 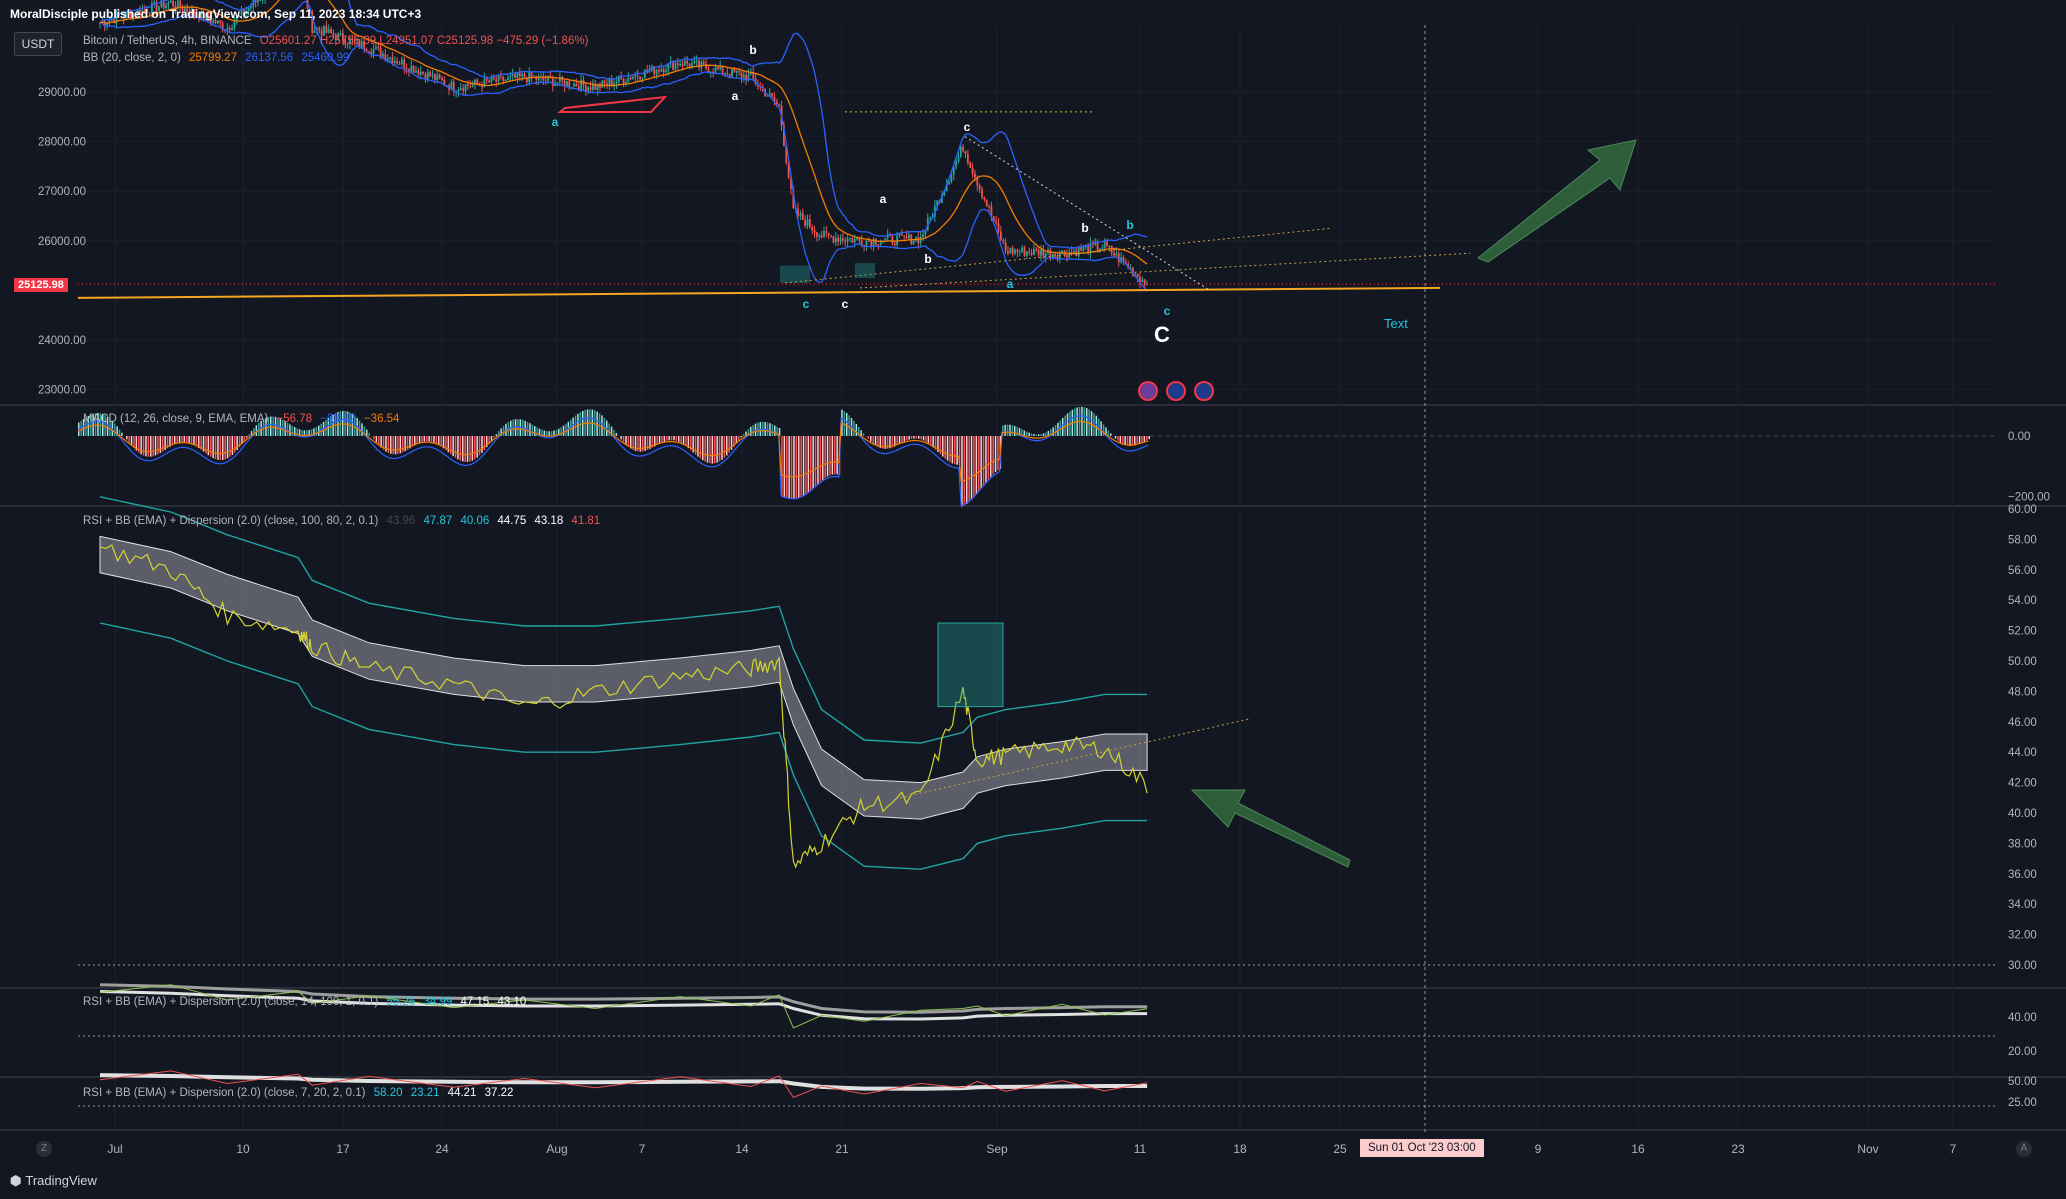 I want to click on price-tick-label: 23000.00, so click(x=62, y=391).